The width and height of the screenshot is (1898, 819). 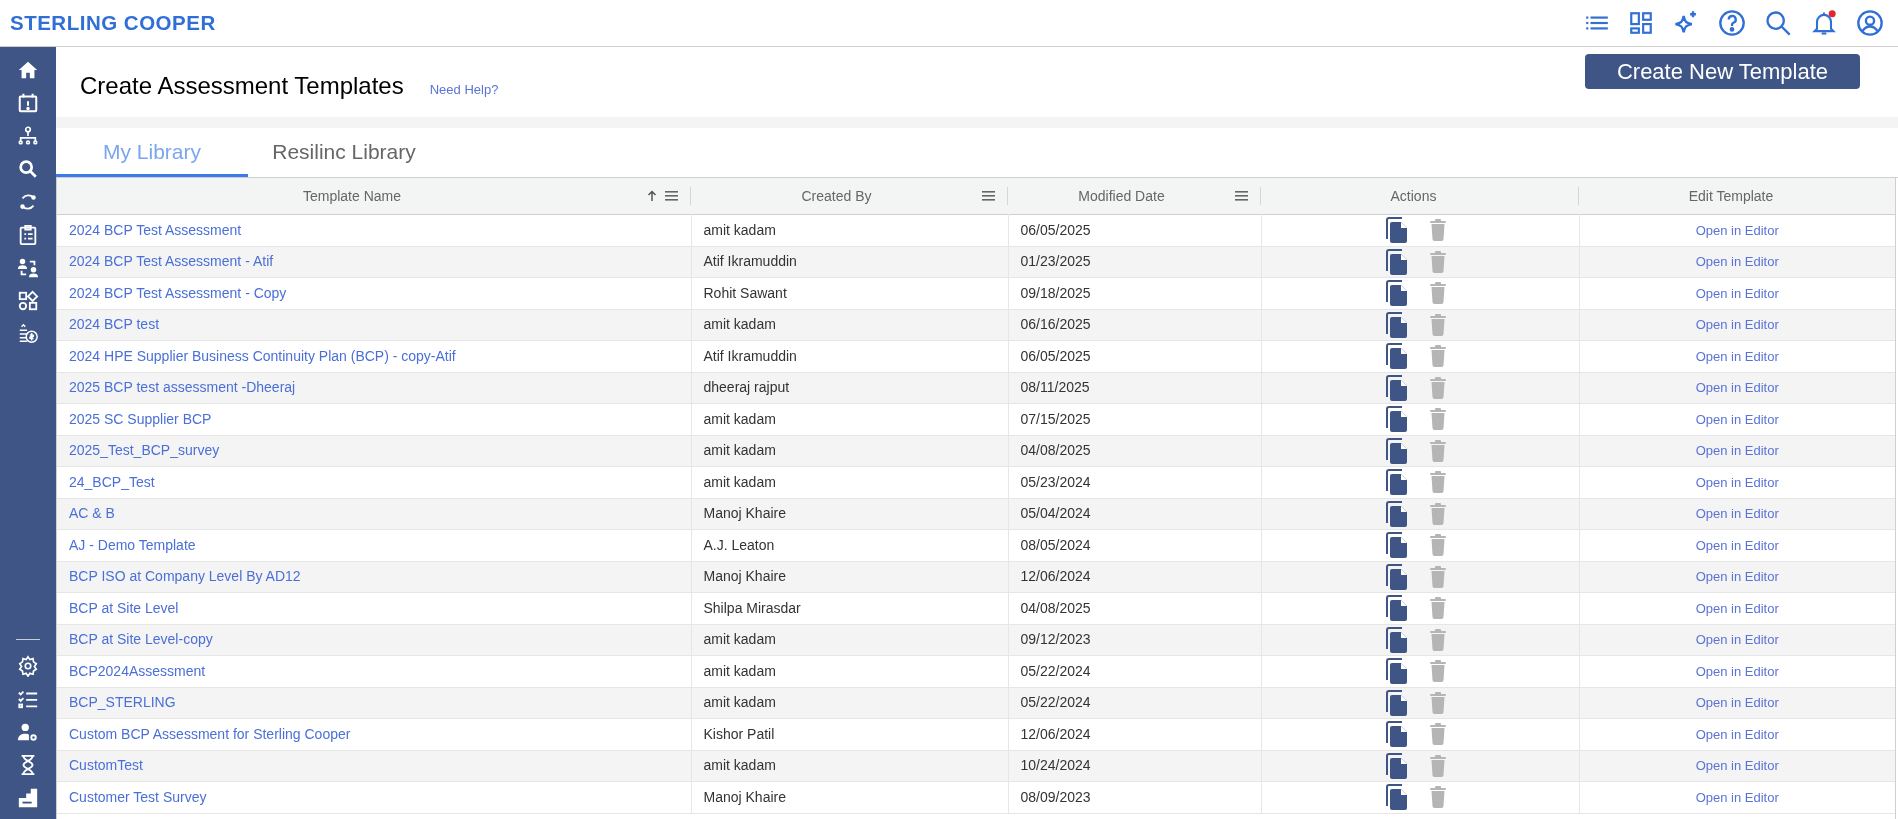 What do you see at coordinates (122, 702) in the screenshot?
I see `template-name-link: BCP_STERLING` at bounding box center [122, 702].